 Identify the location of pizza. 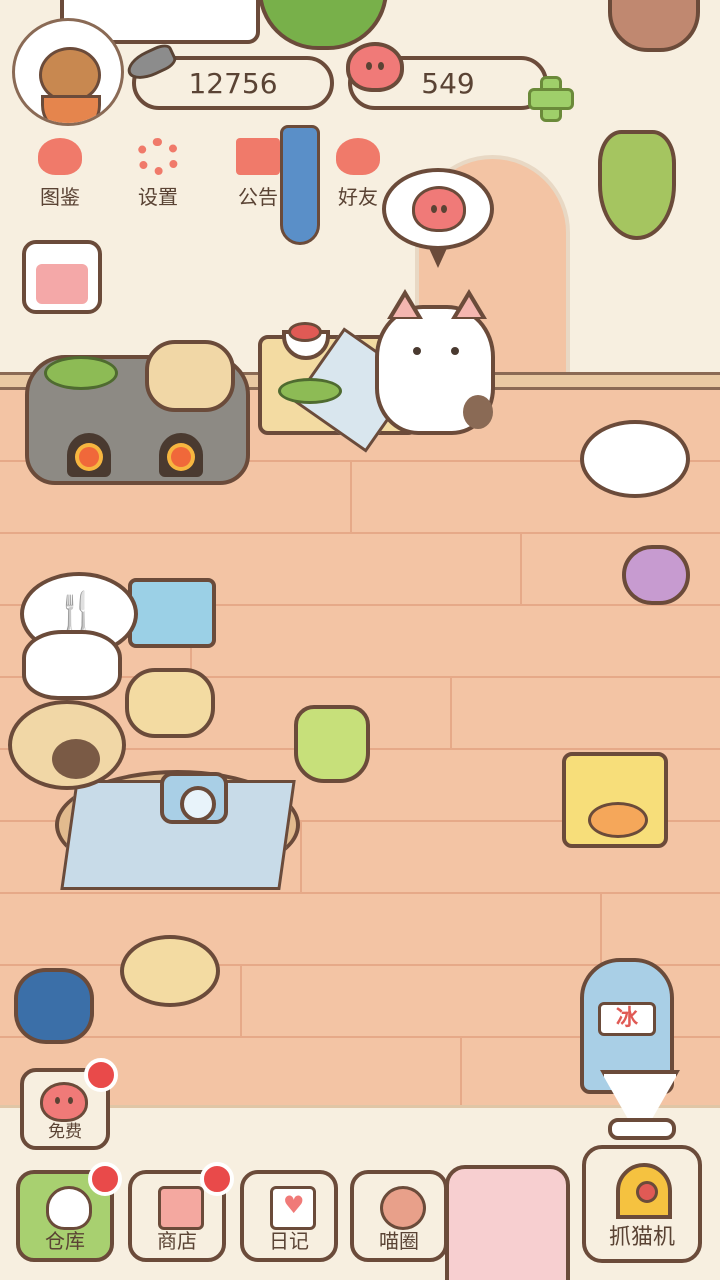
(618, 820).